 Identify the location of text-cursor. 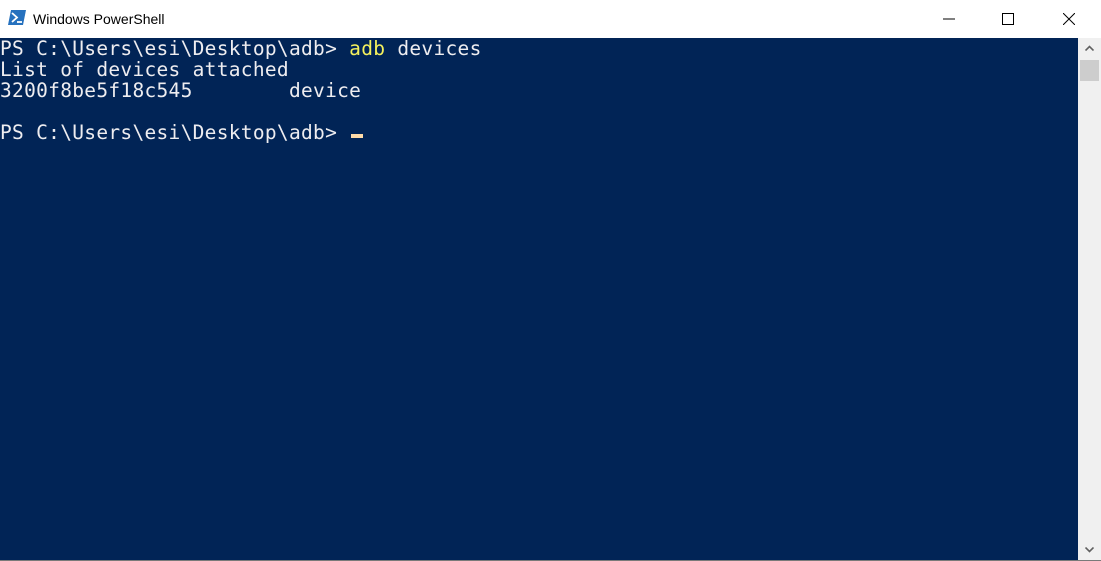
(357, 136).